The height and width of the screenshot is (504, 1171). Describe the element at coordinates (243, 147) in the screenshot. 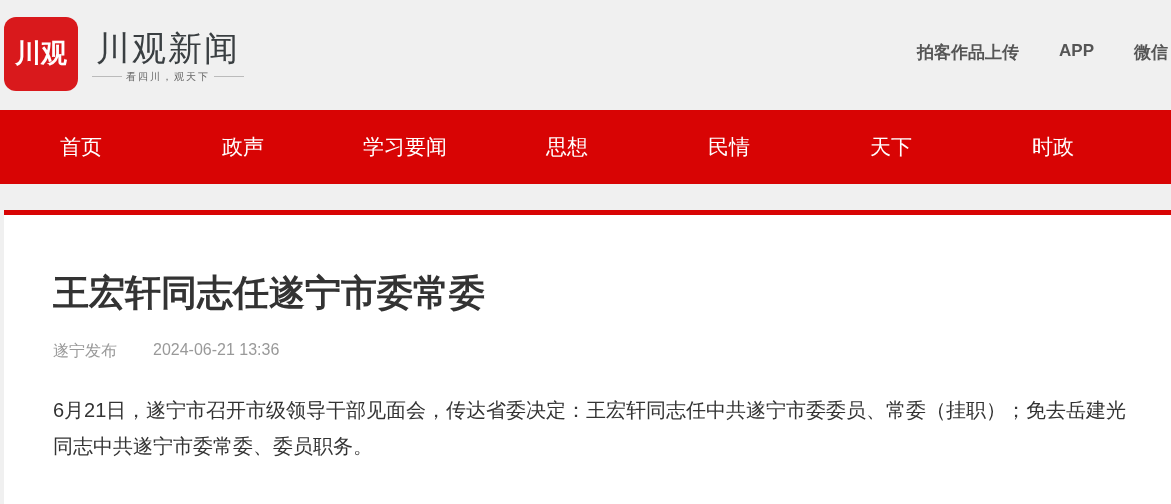

I see `nav-link: 政声` at that location.